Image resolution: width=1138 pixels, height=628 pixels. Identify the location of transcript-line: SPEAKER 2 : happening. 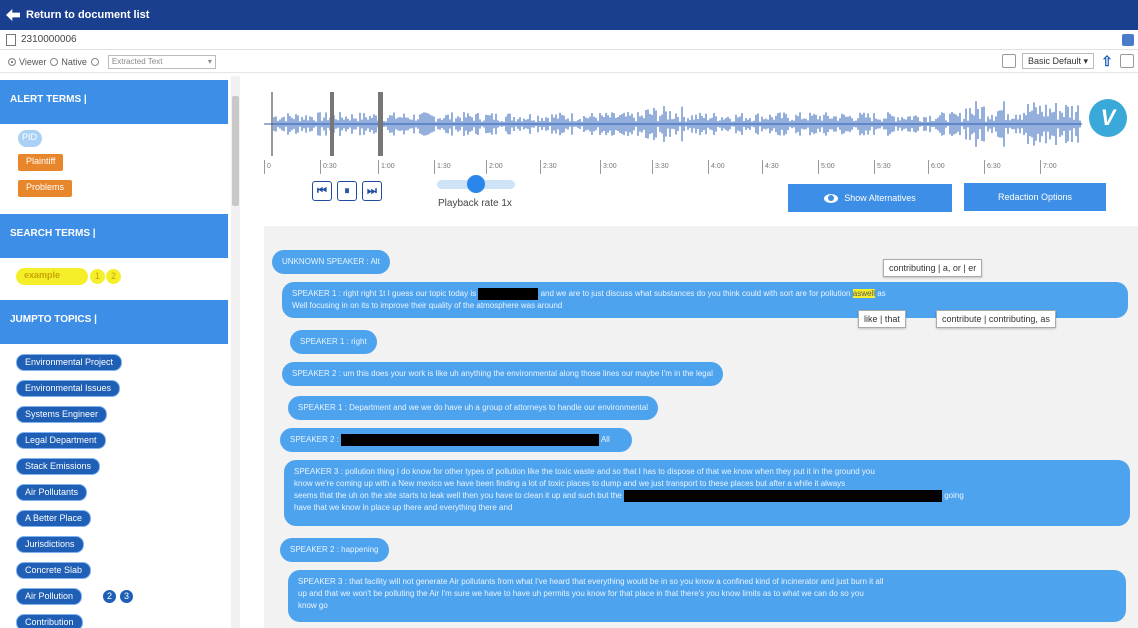
(334, 550).